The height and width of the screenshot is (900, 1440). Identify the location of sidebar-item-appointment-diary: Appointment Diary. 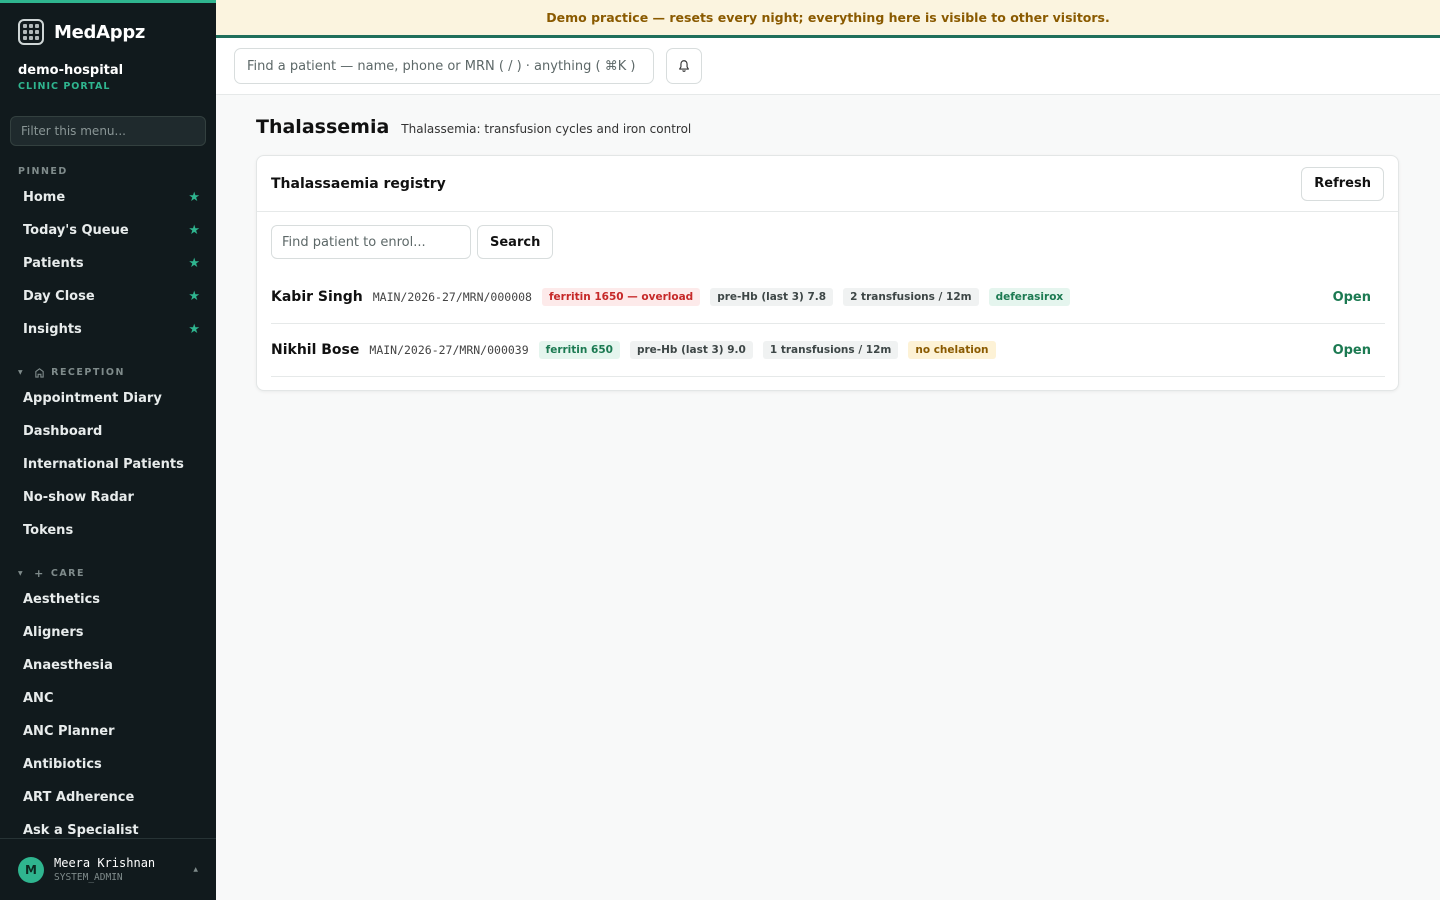
(108, 398).